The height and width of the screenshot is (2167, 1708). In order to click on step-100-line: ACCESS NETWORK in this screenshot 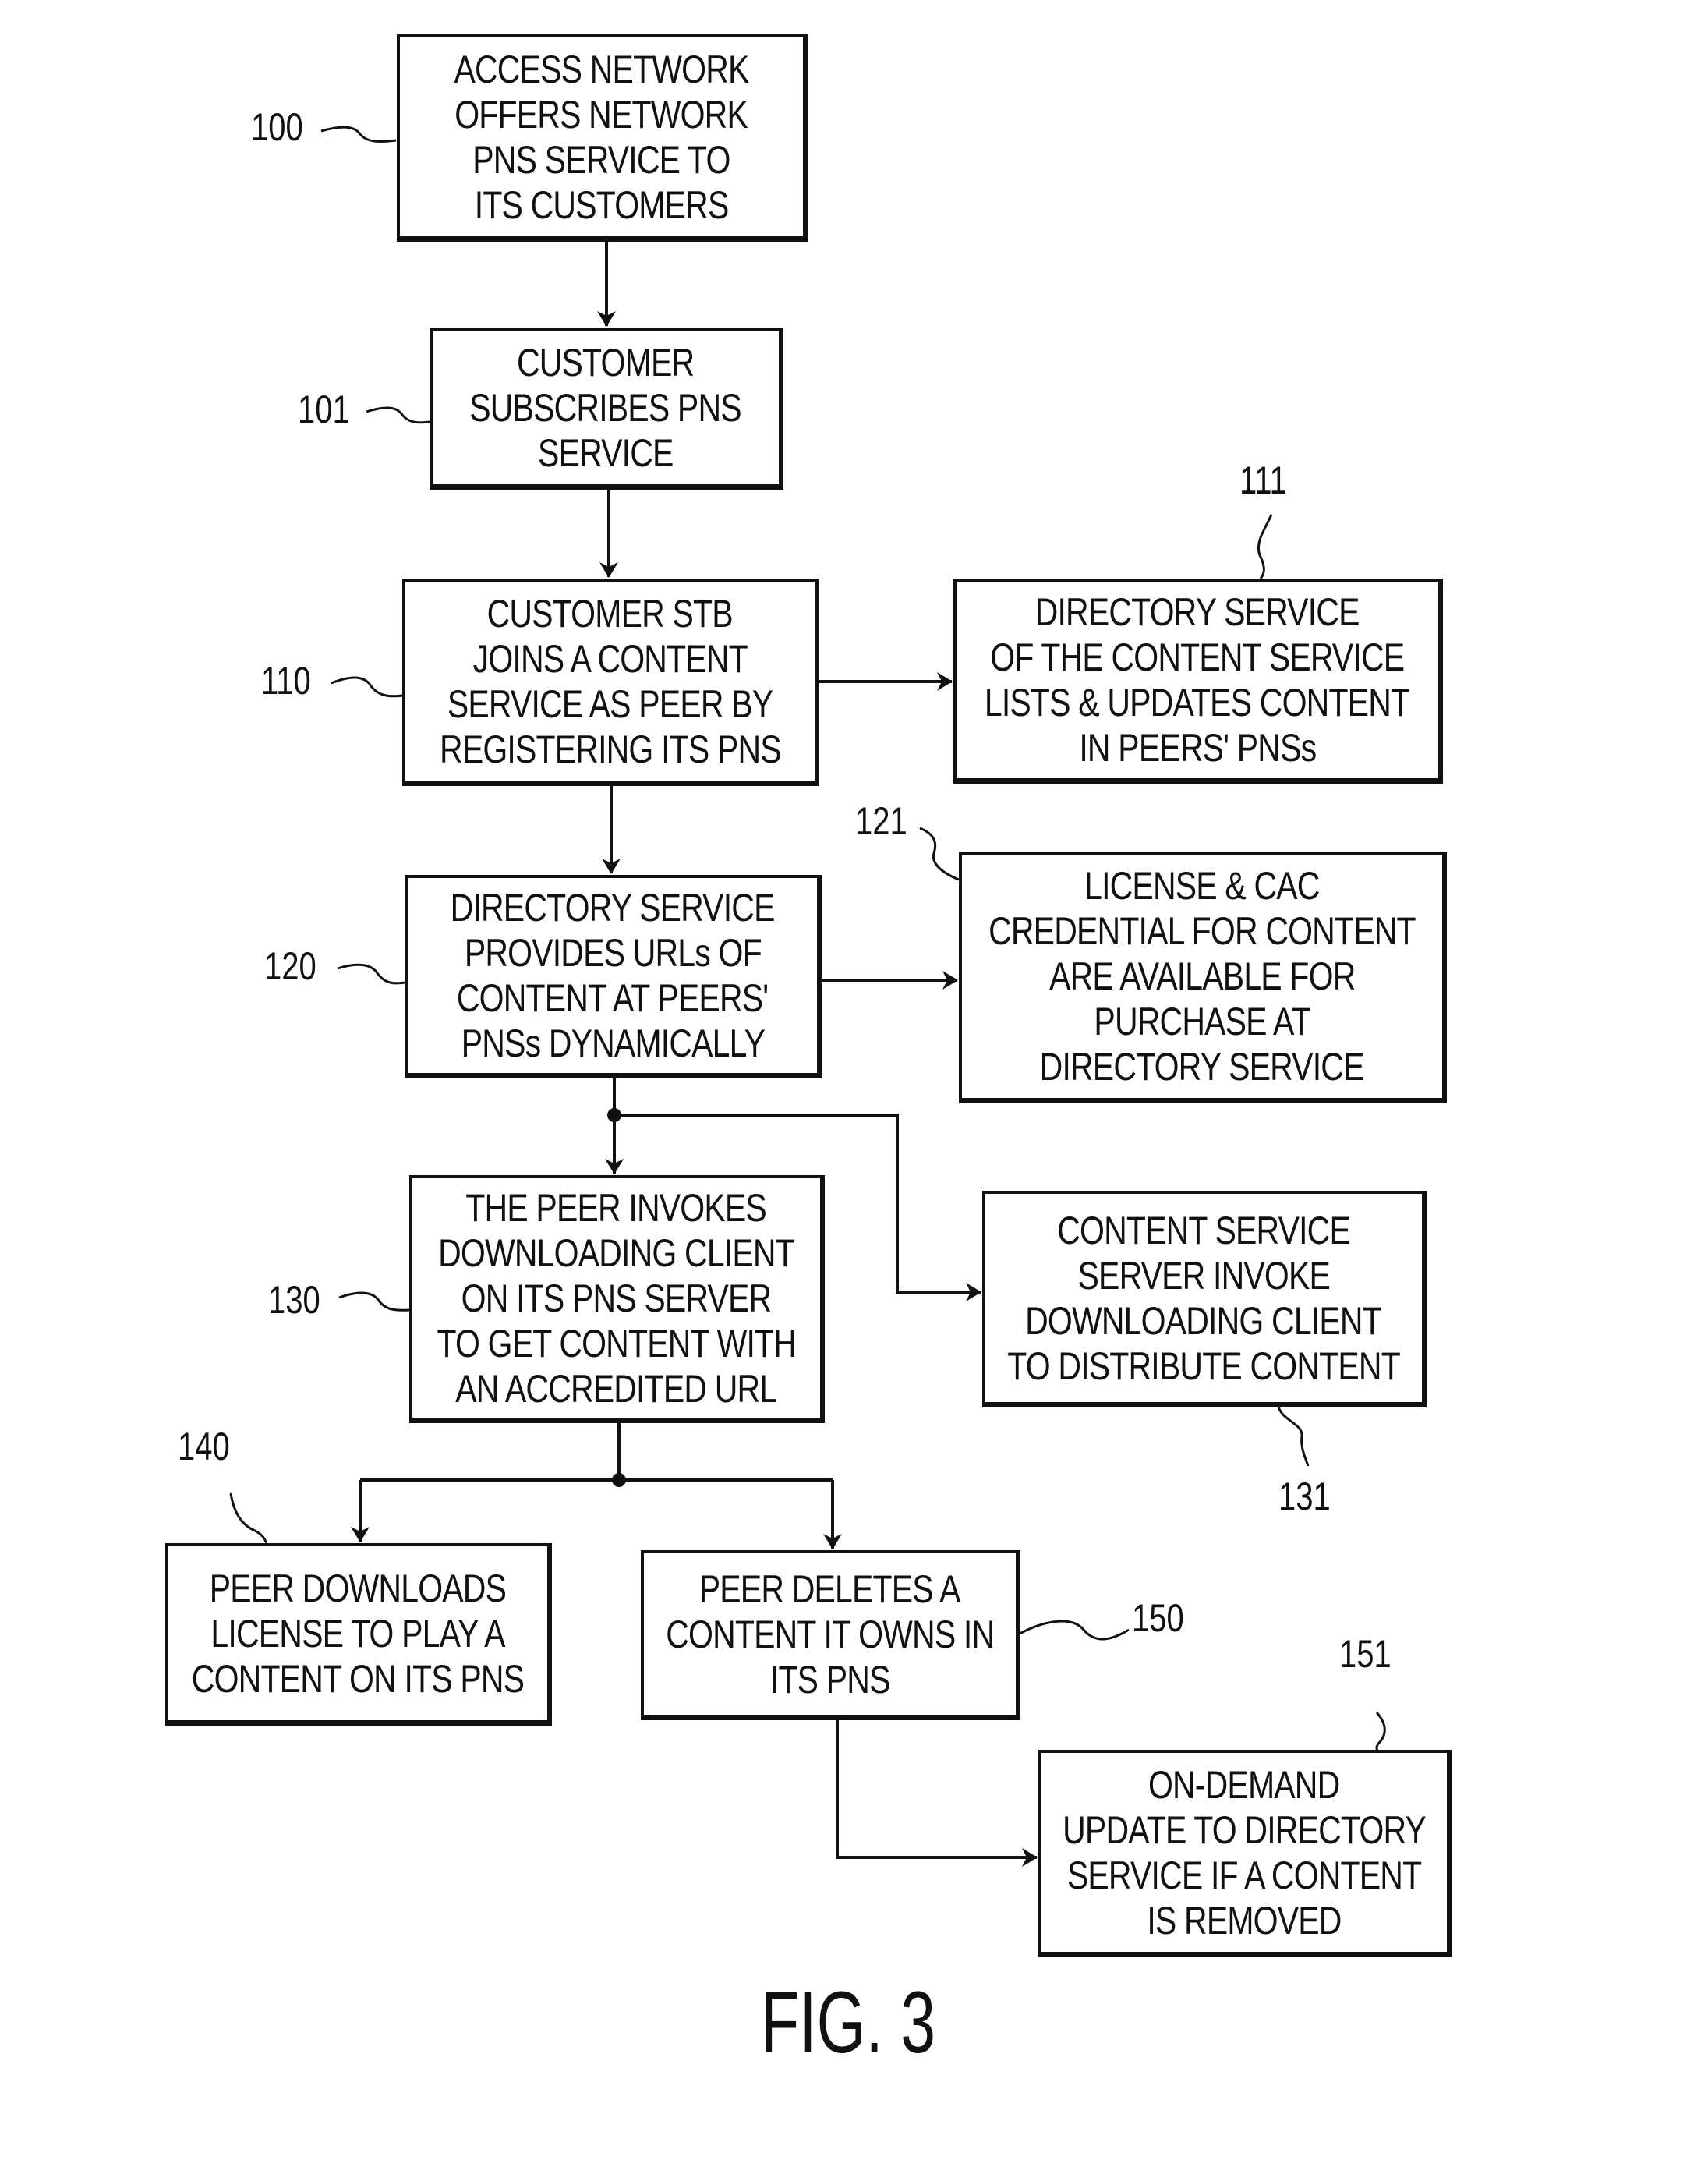, I will do `click(601, 69)`.